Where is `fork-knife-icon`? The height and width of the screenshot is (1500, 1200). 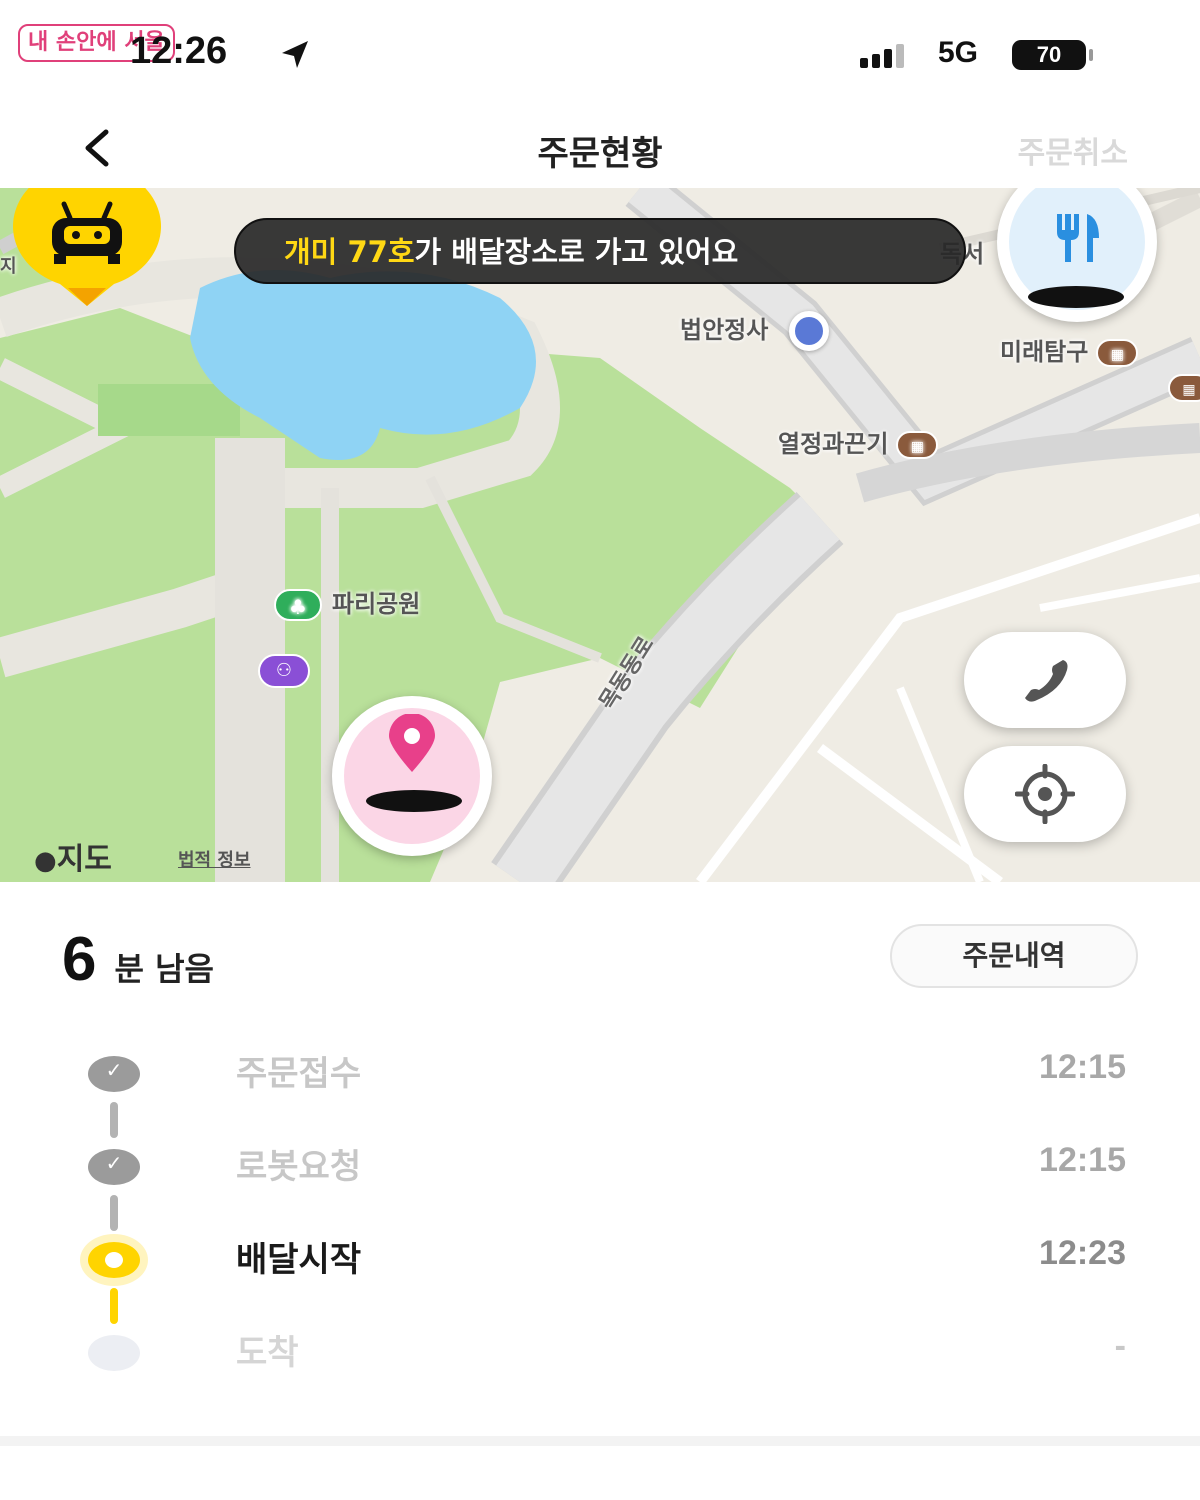 fork-knife-icon is located at coordinates (1078, 238).